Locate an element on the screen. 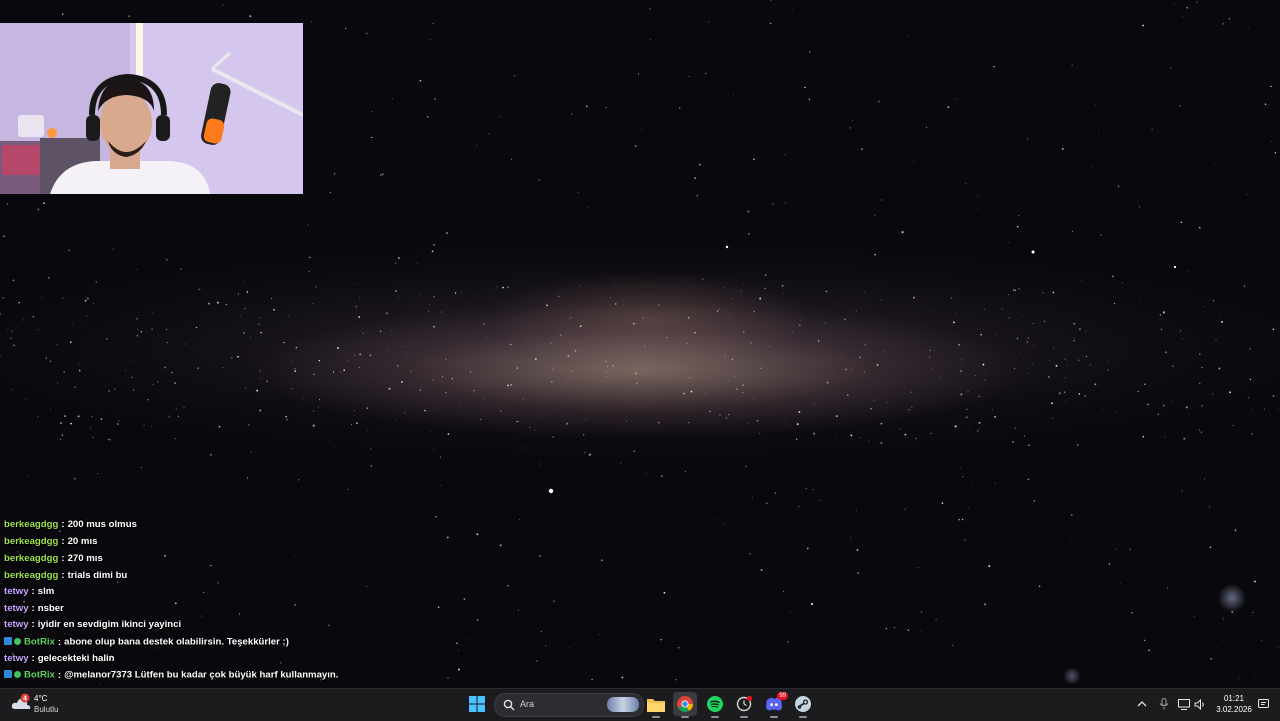 The height and width of the screenshot is (721, 1280). taskbar-search: Ara is located at coordinates (569, 705).